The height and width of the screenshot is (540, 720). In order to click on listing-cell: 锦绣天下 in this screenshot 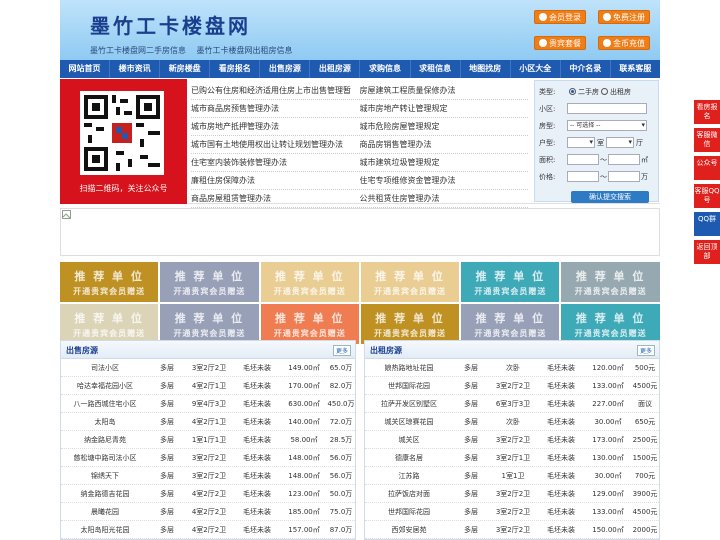, I will do `click(105, 475)`.